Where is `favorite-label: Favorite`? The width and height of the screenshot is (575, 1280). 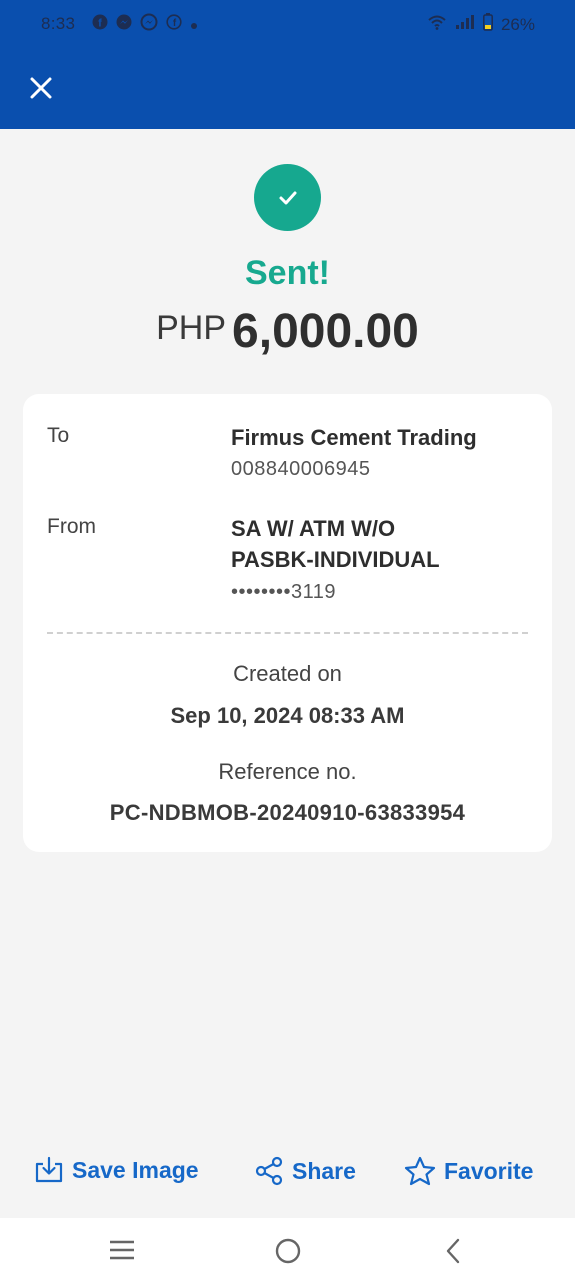 favorite-label: Favorite is located at coordinates (489, 1170).